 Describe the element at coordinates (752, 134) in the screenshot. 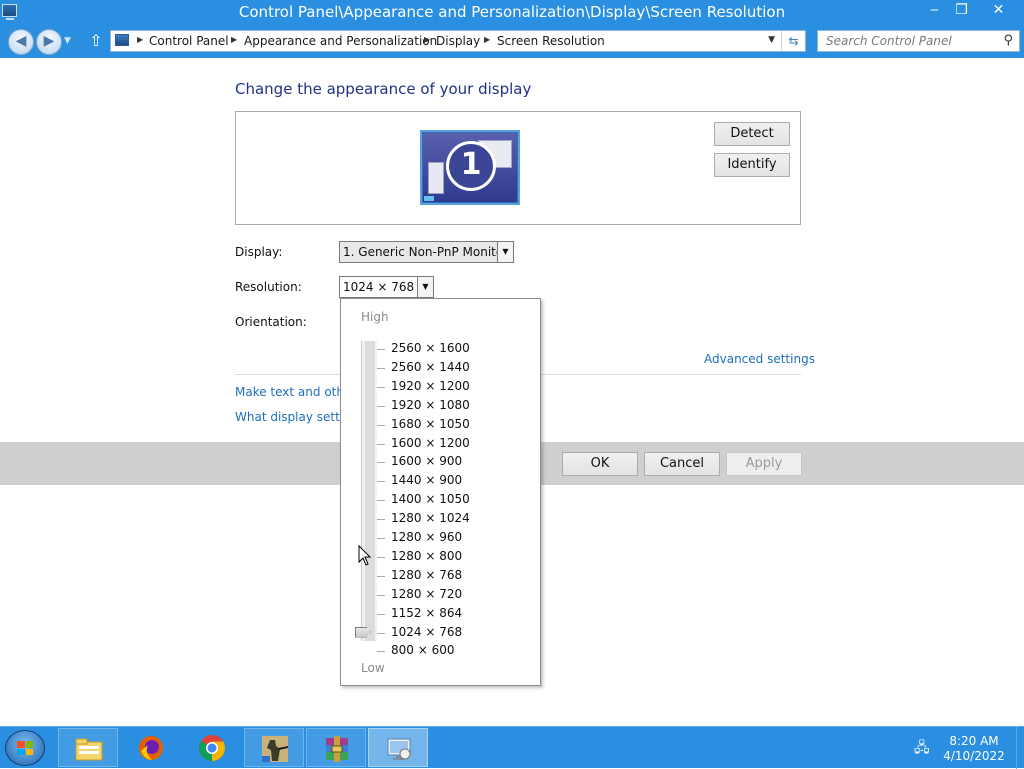

I see `detect-button: Detect` at that location.